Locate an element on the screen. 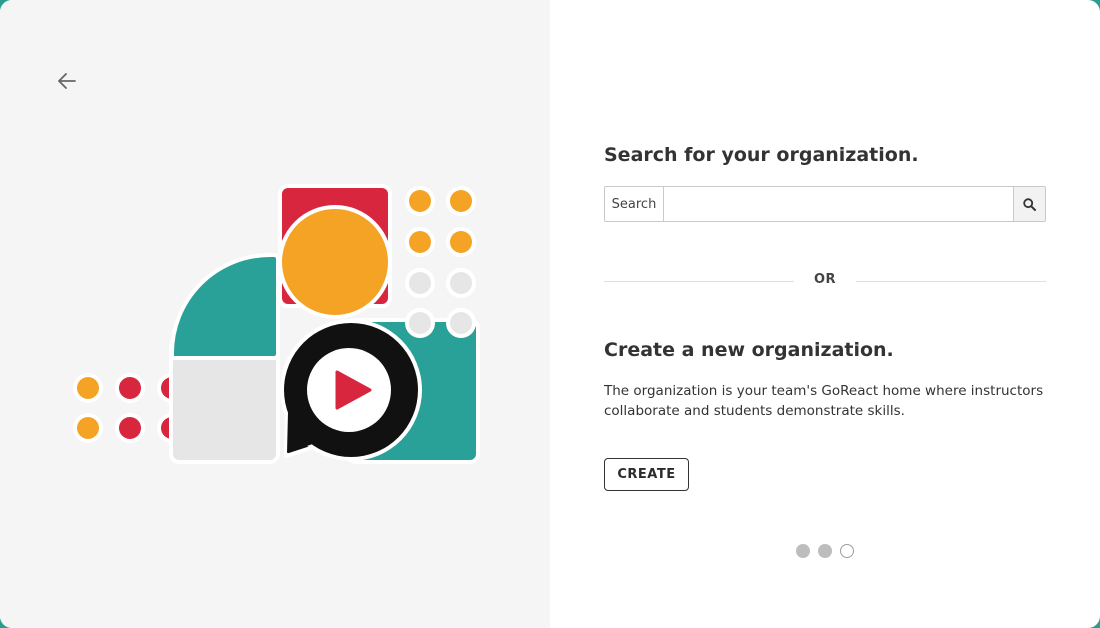 Image resolution: width=1100 pixels, height=628 pixels. search-heading: Search for your organization. is located at coordinates (761, 155).